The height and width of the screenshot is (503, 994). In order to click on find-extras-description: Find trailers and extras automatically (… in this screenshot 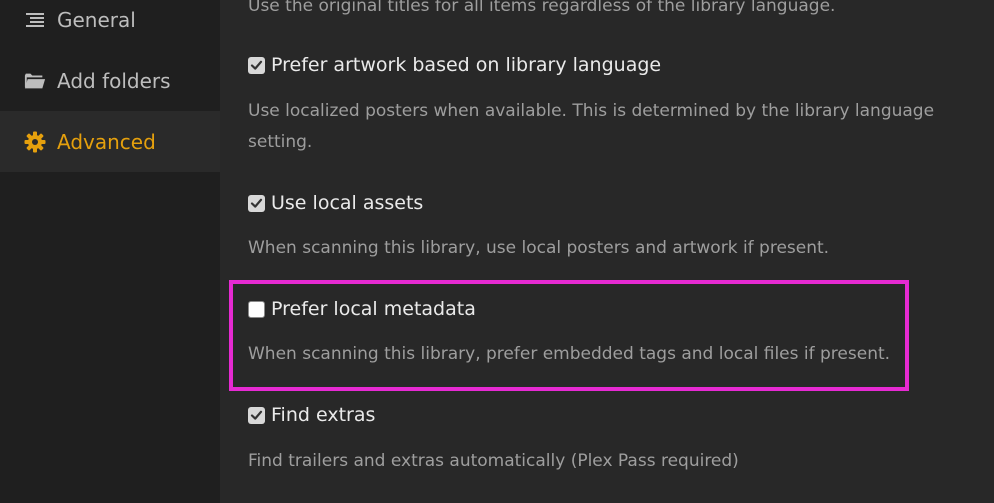, I will do `click(493, 461)`.